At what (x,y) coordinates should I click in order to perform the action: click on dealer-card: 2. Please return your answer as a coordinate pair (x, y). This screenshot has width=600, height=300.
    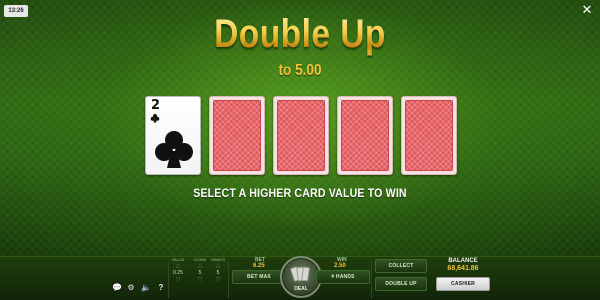
    Looking at the image, I should click on (173, 135).